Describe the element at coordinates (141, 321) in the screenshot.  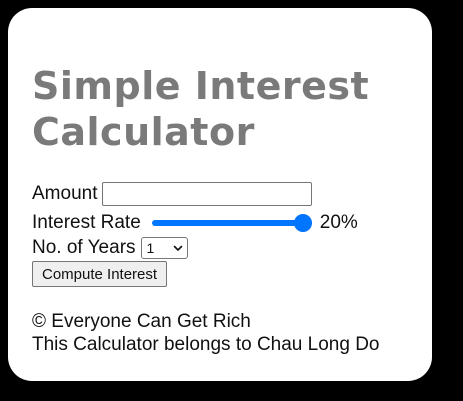
I see `copyright-text: © Everyone Can Get Rich` at that location.